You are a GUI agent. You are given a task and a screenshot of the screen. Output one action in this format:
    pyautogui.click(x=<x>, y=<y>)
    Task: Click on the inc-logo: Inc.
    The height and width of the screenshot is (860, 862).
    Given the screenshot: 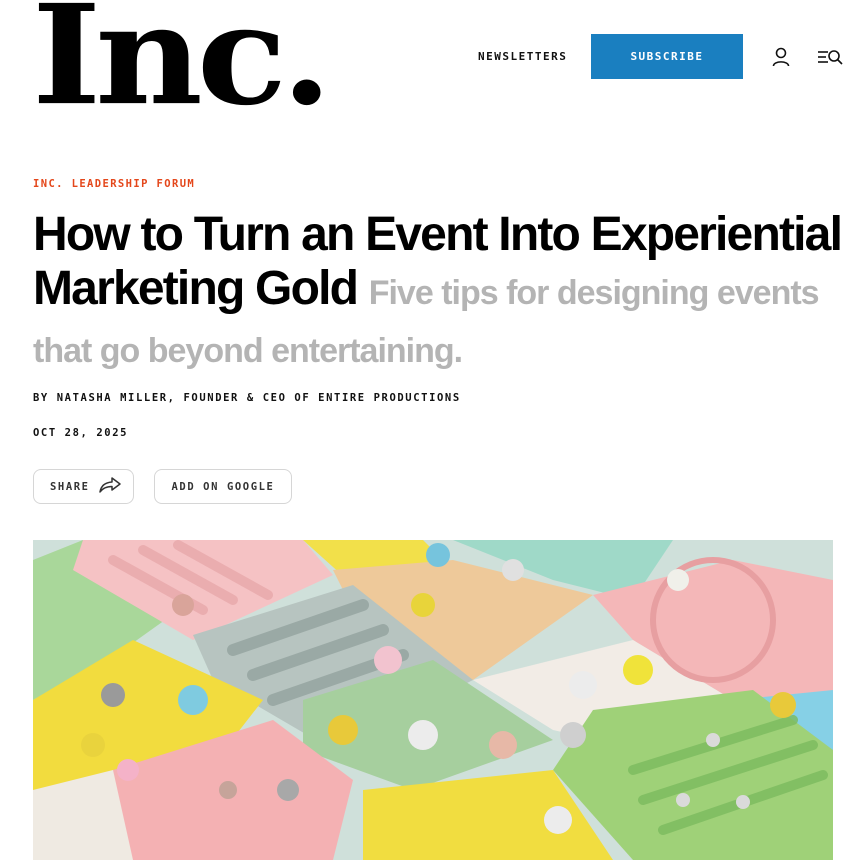 What is the action you would take?
    pyautogui.click(x=182, y=62)
    